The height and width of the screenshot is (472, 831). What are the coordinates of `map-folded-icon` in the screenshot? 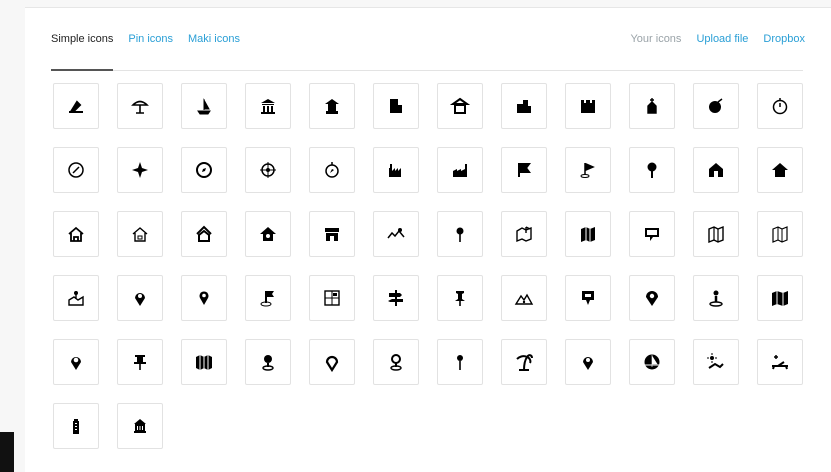 It's located at (588, 234).